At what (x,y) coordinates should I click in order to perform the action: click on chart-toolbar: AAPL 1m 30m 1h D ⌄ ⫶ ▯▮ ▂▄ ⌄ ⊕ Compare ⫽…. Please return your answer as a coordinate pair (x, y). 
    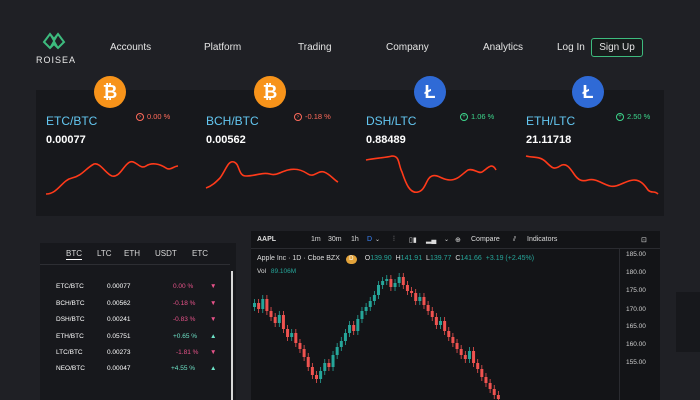
    Looking at the image, I should click on (455, 240).